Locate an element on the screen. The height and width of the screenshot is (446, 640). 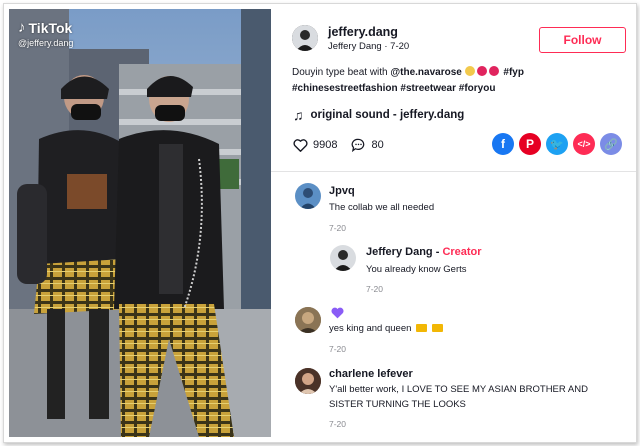
reply-author-name: Jeffery Dang is located at coordinates (399, 252).